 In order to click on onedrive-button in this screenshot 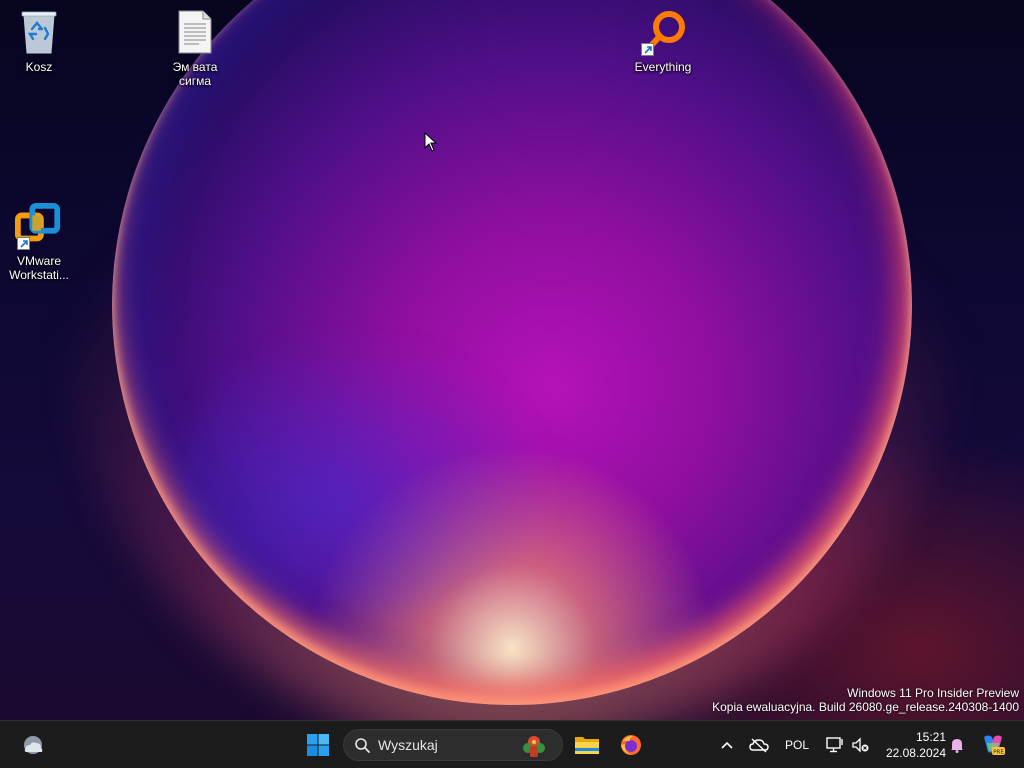, I will do `click(759, 745)`.